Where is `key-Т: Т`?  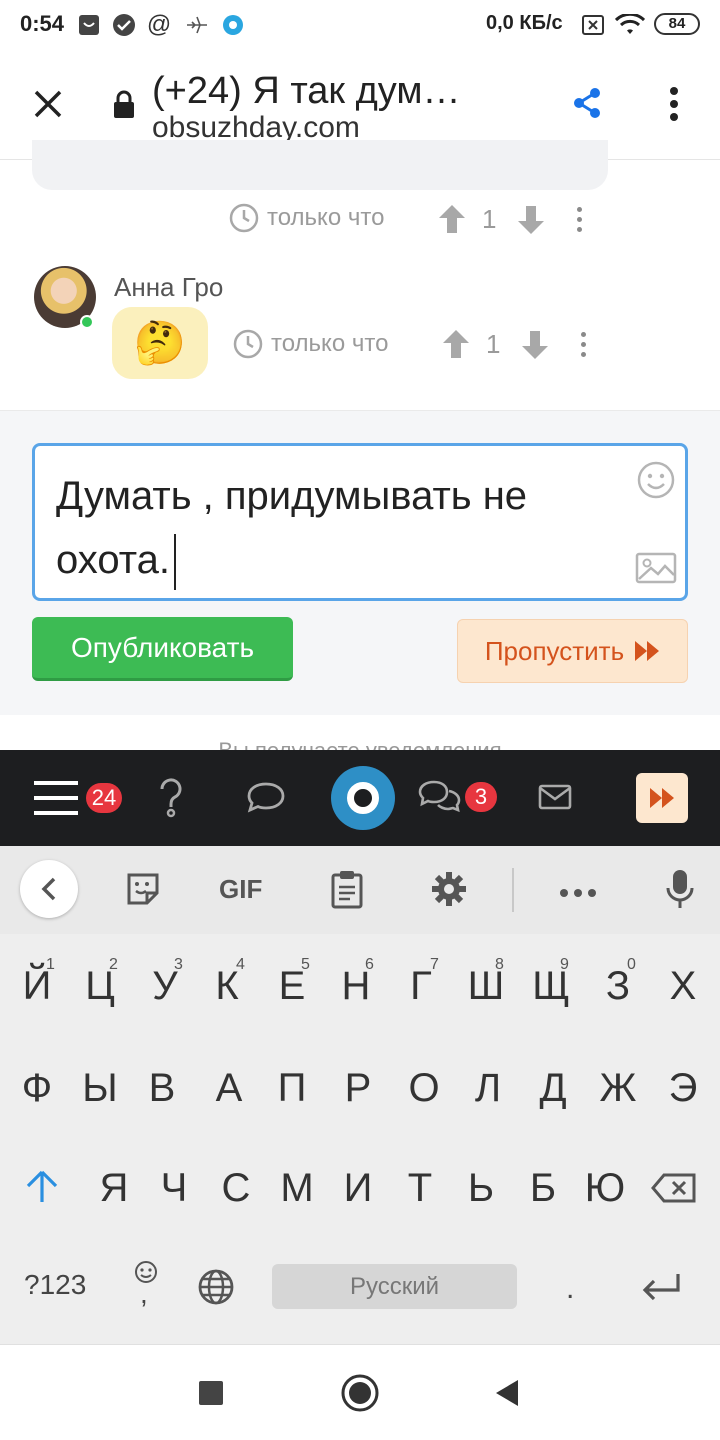 key-Т: Т is located at coordinates (420, 1188).